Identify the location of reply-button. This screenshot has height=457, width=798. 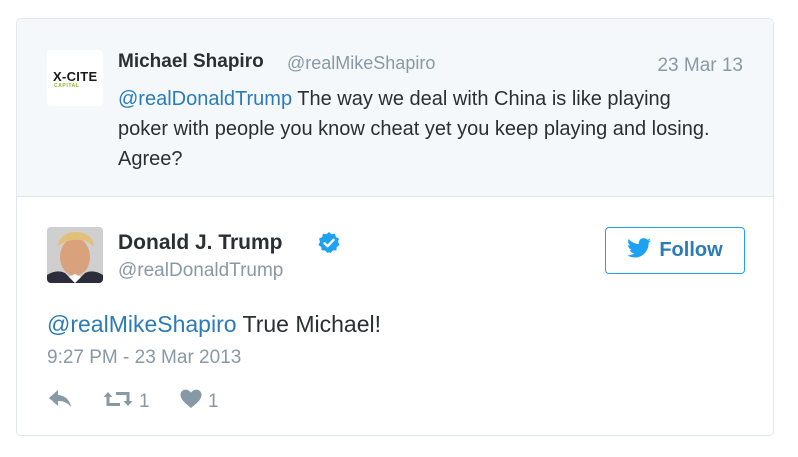
(60, 402).